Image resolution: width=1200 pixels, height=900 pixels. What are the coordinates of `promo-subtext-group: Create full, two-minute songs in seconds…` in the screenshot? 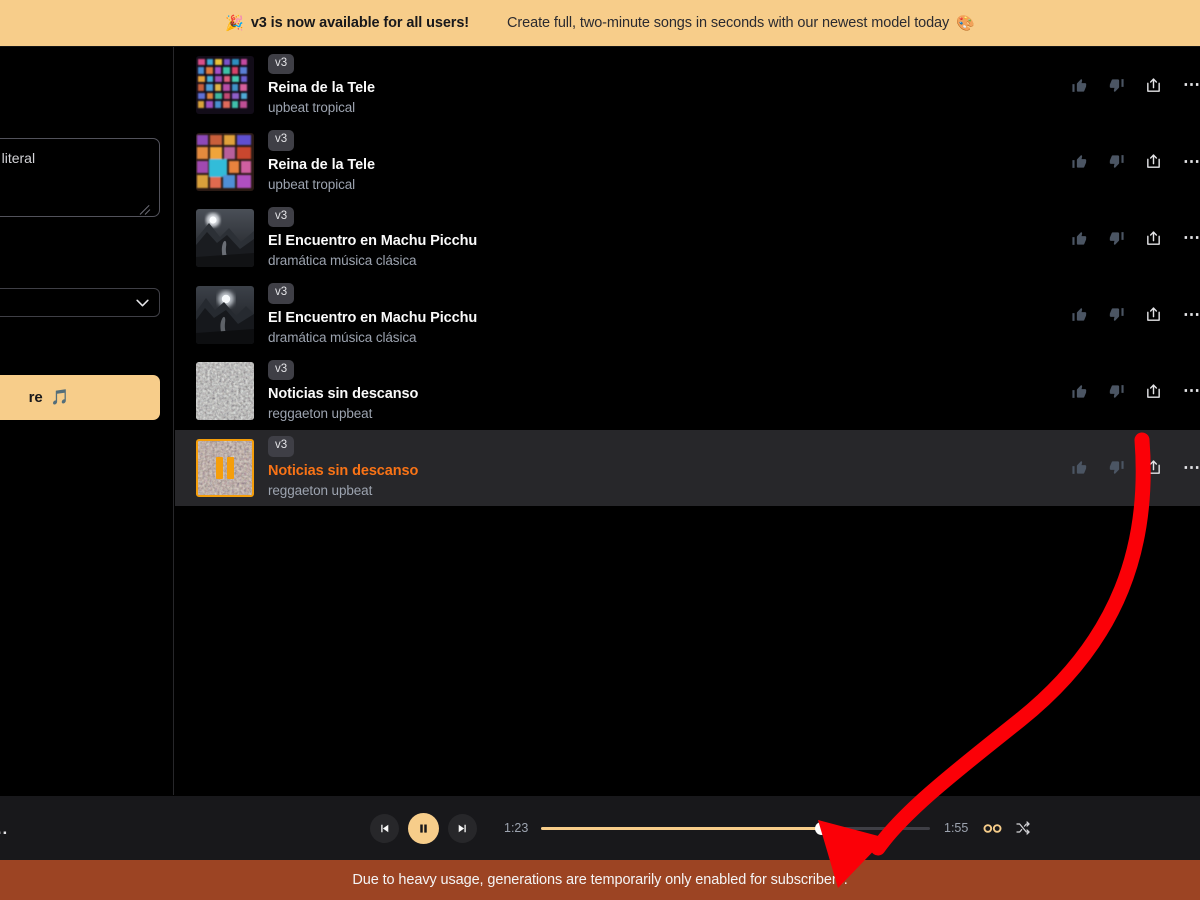 It's located at (741, 23).